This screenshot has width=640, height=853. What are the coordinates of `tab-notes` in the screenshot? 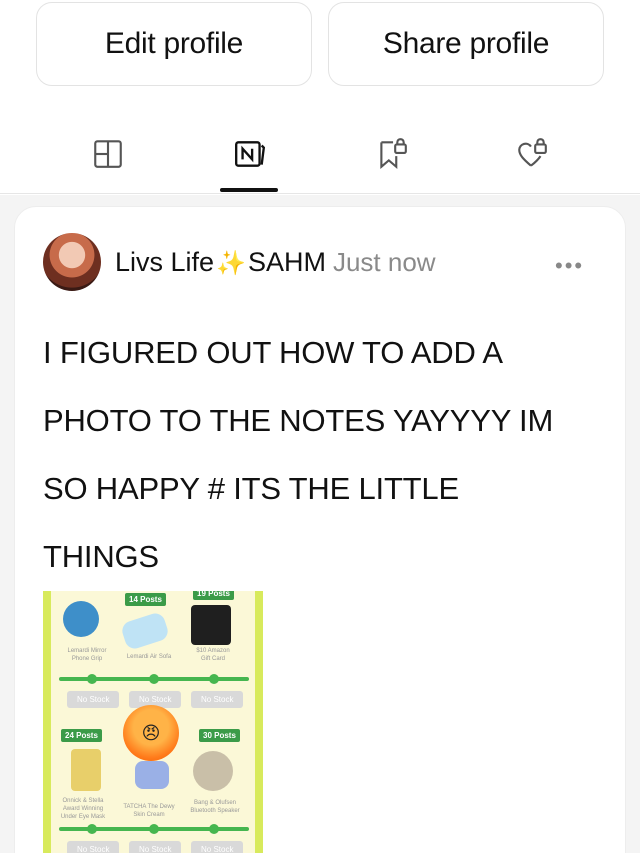 It's located at (250, 154).